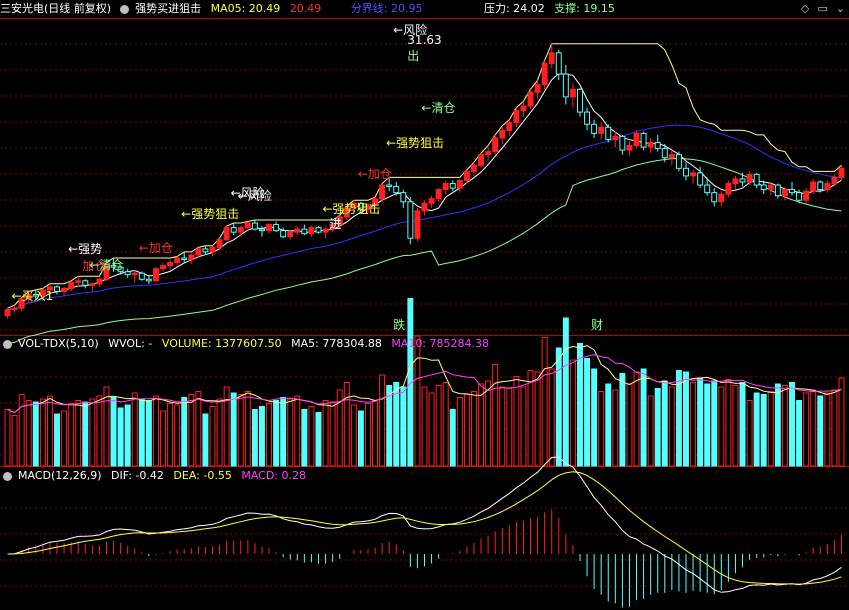 The height and width of the screenshot is (610, 849). I want to click on indicator-toggle-icon, so click(125, 9).